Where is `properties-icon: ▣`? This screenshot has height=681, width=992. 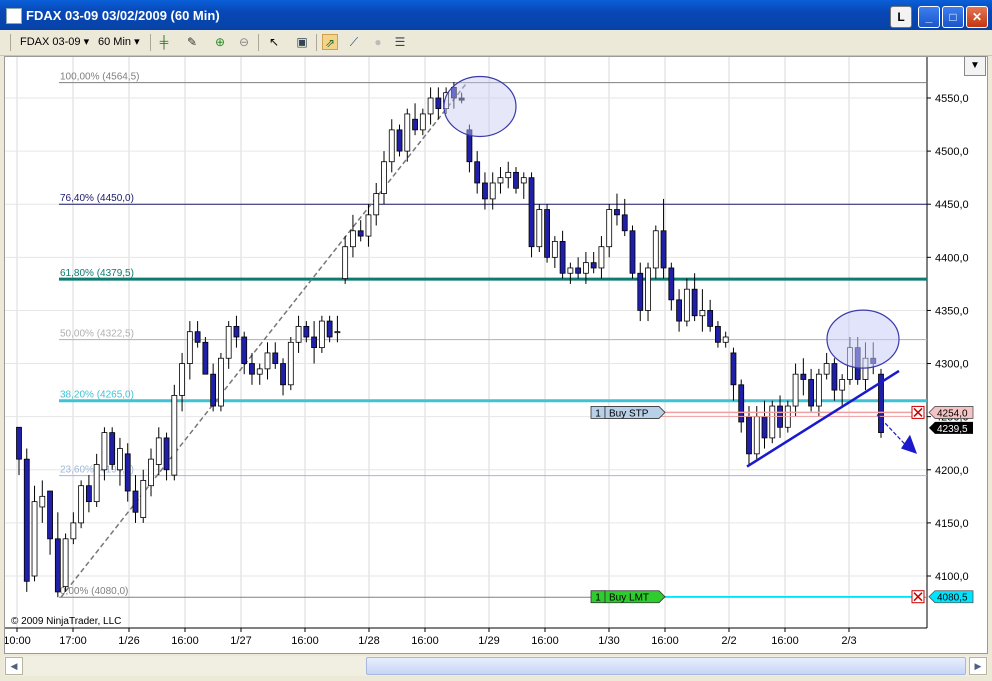
properties-icon: ▣ is located at coordinates (302, 42).